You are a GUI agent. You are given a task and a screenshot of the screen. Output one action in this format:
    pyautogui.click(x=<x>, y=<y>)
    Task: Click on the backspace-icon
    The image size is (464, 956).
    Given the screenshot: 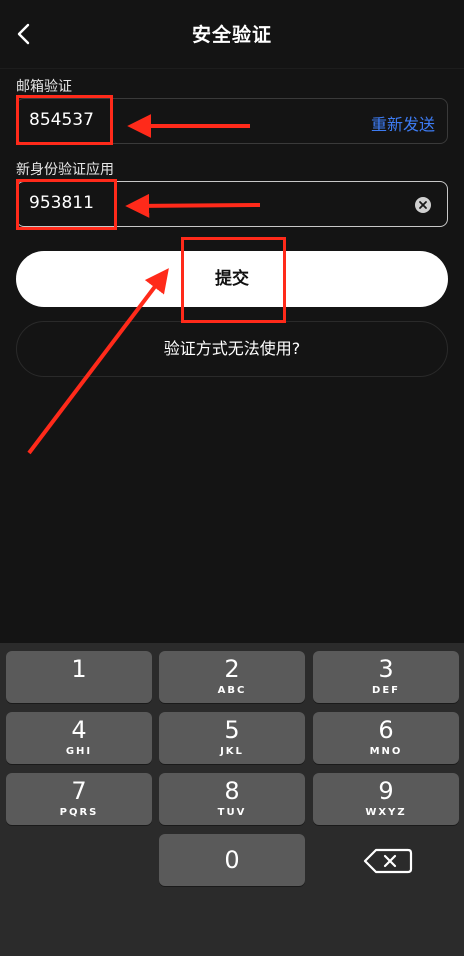 What is the action you would take?
    pyautogui.click(x=389, y=861)
    